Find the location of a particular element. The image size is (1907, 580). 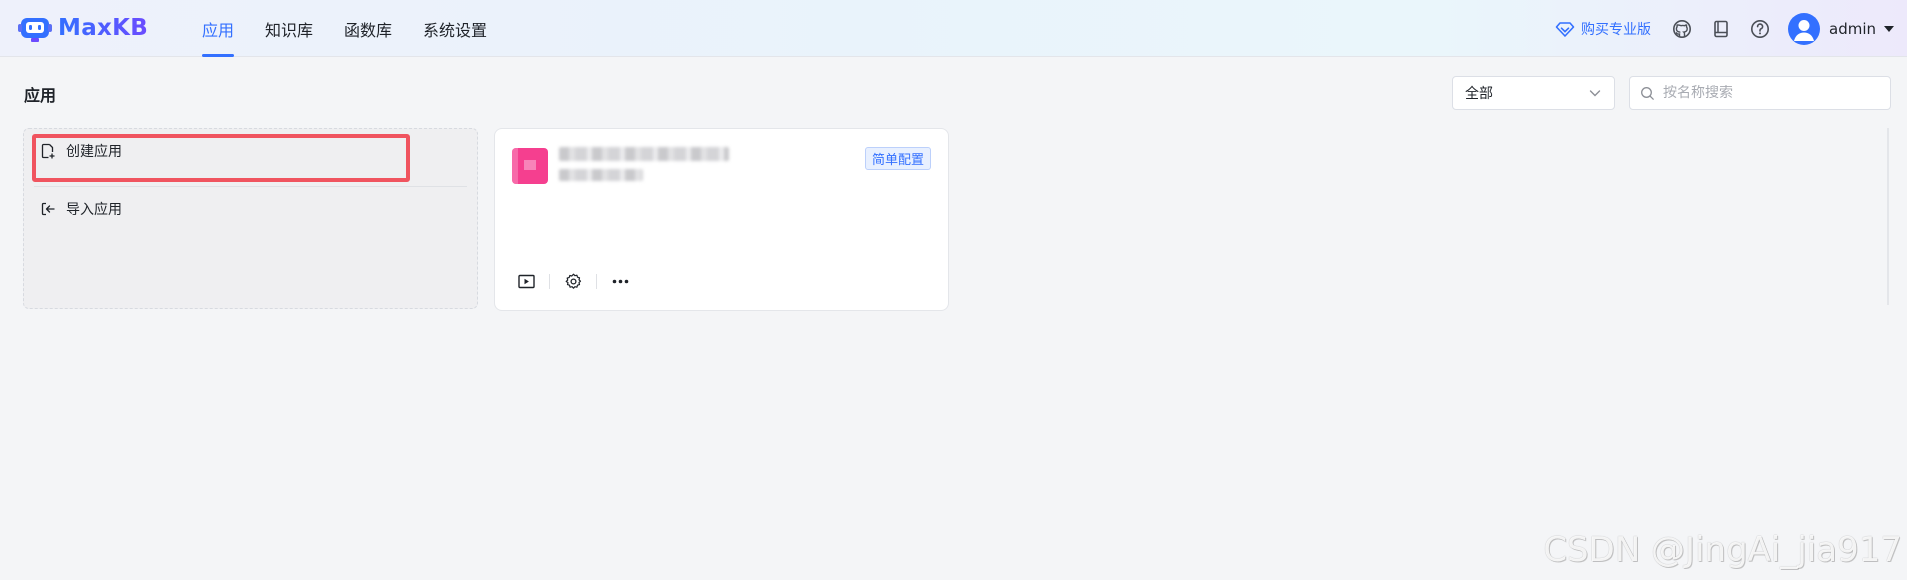

caret-down-icon is located at coordinates (1889, 28).